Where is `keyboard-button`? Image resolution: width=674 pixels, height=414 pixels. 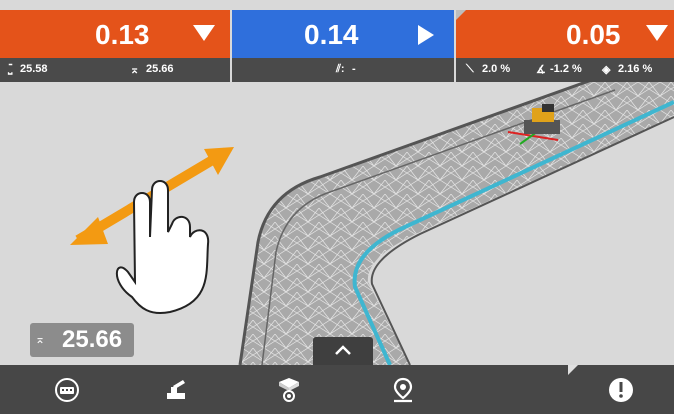 keyboard-button is located at coordinates (66, 389).